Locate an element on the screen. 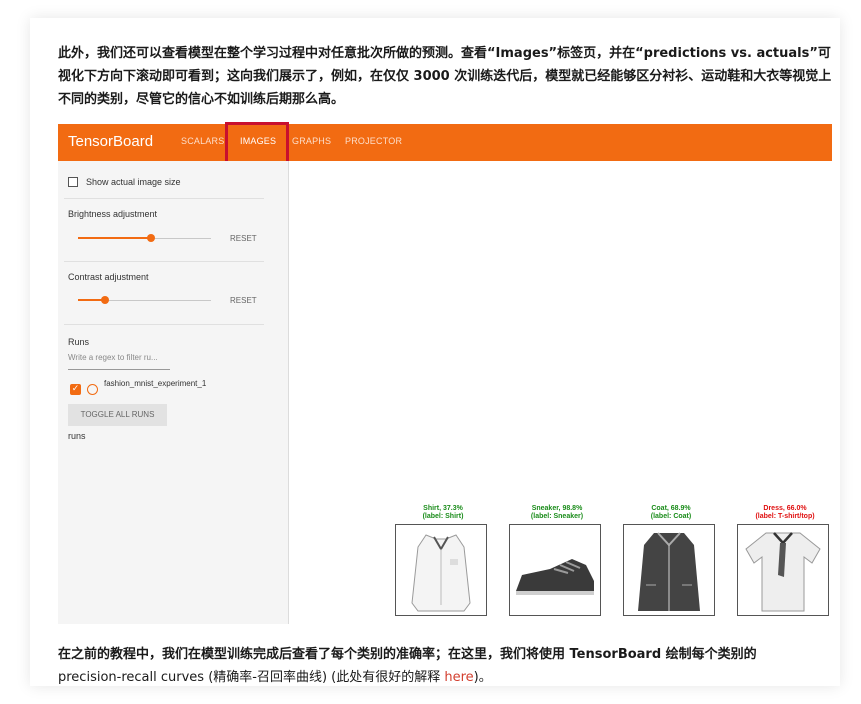 The width and height of the screenshot is (861, 704). predicted-class: Shirt, 37.3% is located at coordinates (443, 508).